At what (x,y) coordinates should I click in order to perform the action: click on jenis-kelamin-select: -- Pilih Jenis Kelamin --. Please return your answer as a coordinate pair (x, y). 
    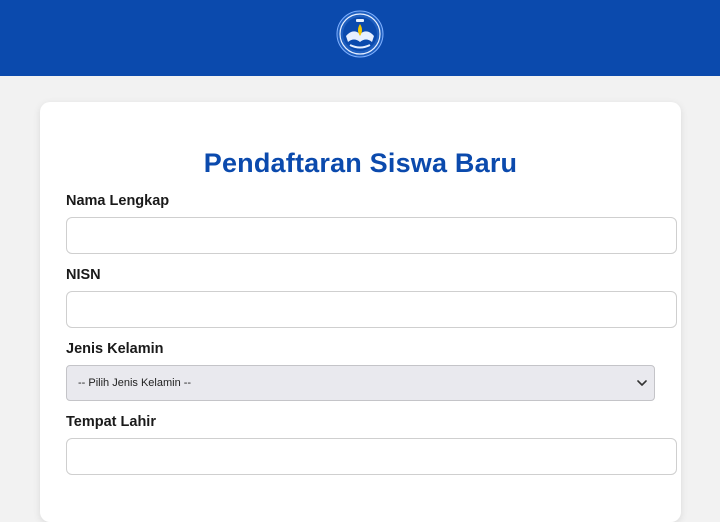
    Looking at the image, I should click on (360, 383).